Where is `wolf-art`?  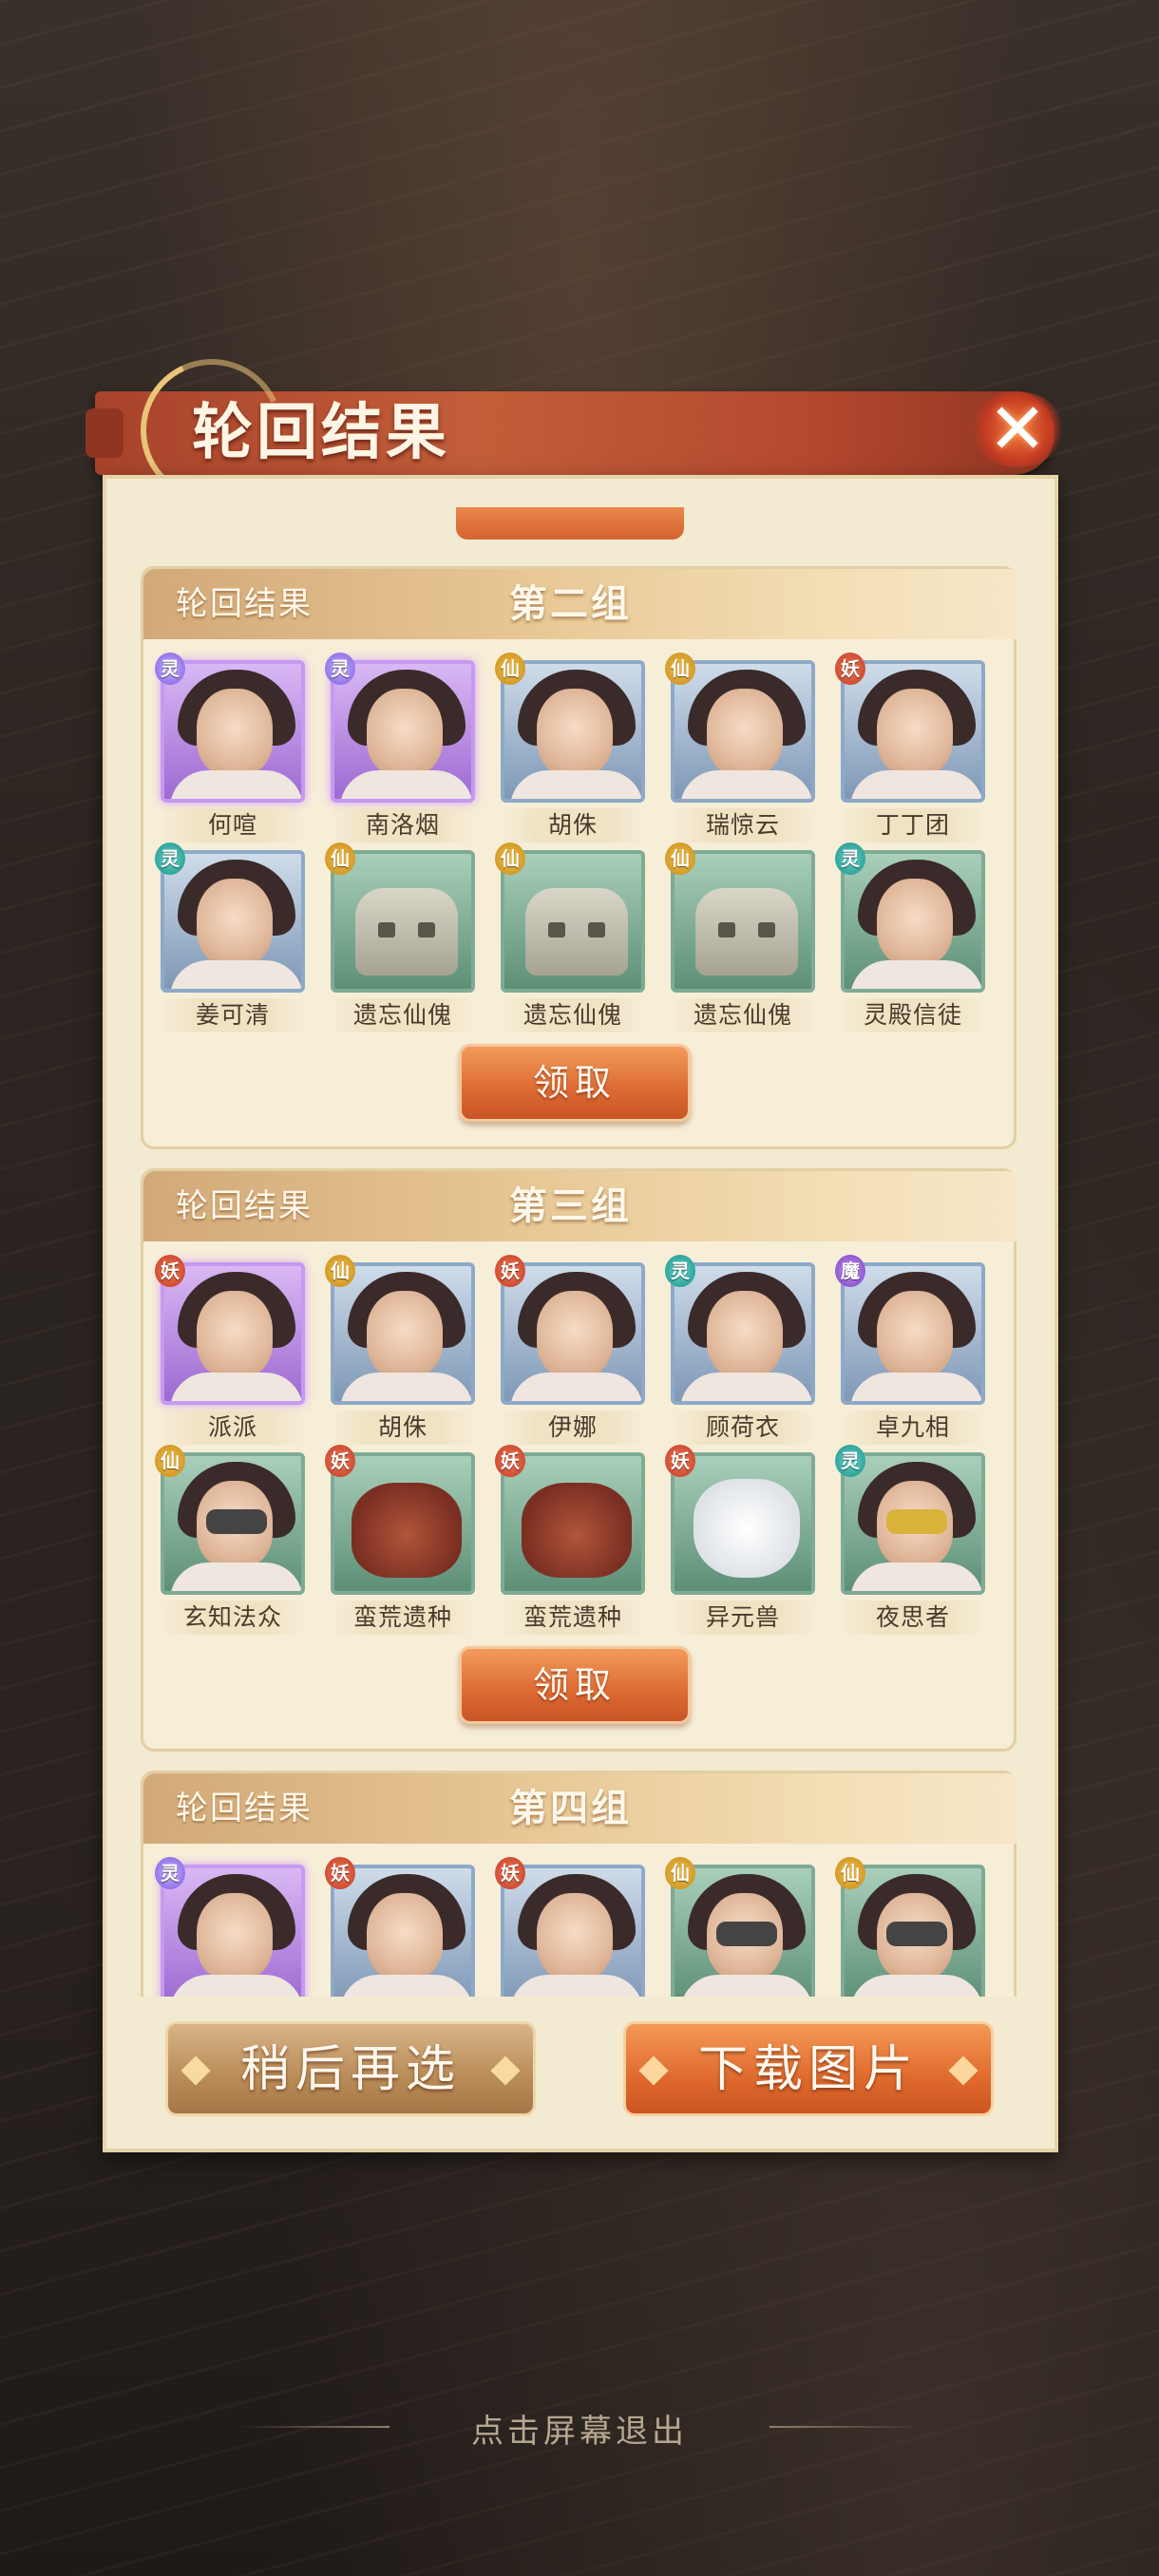 wolf-art is located at coordinates (747, 1528).